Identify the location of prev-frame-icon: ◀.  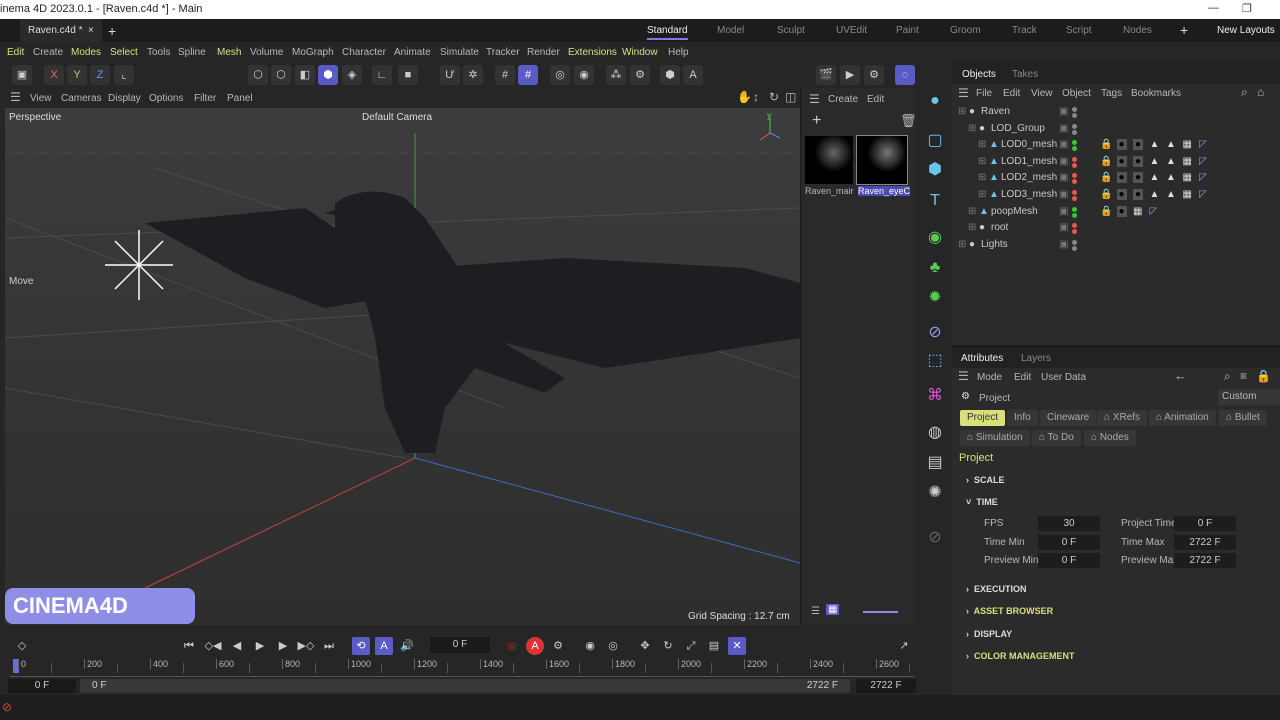
(237, 646).